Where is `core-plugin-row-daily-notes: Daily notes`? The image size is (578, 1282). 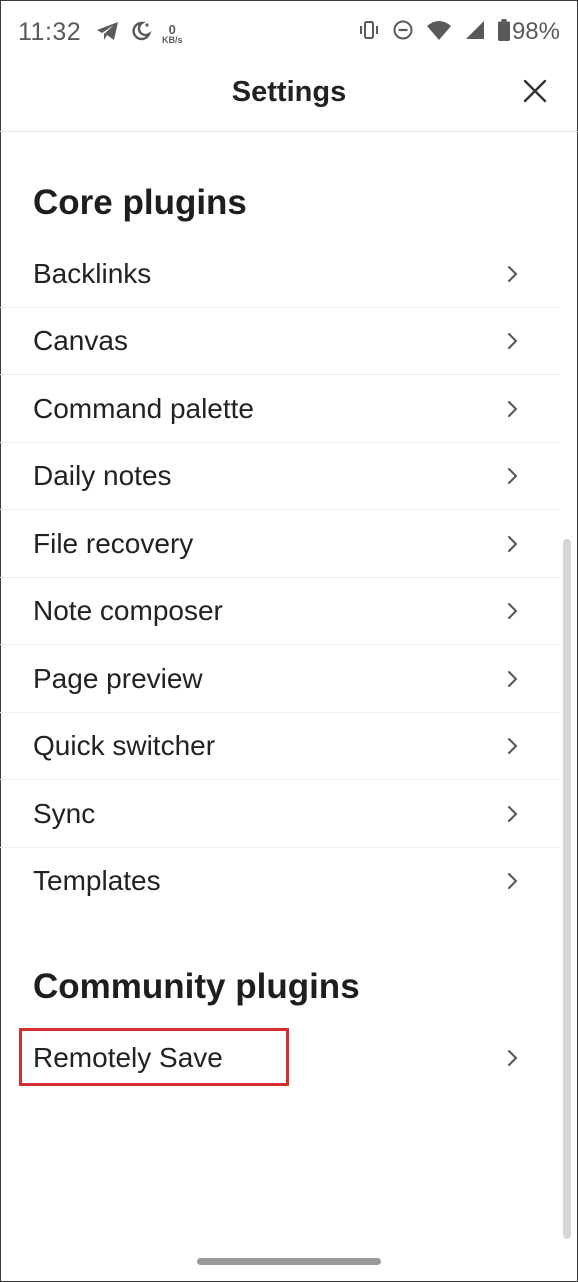 core-plugin-row-daily-notes: Daily notes is located at coordinates (280, 476).